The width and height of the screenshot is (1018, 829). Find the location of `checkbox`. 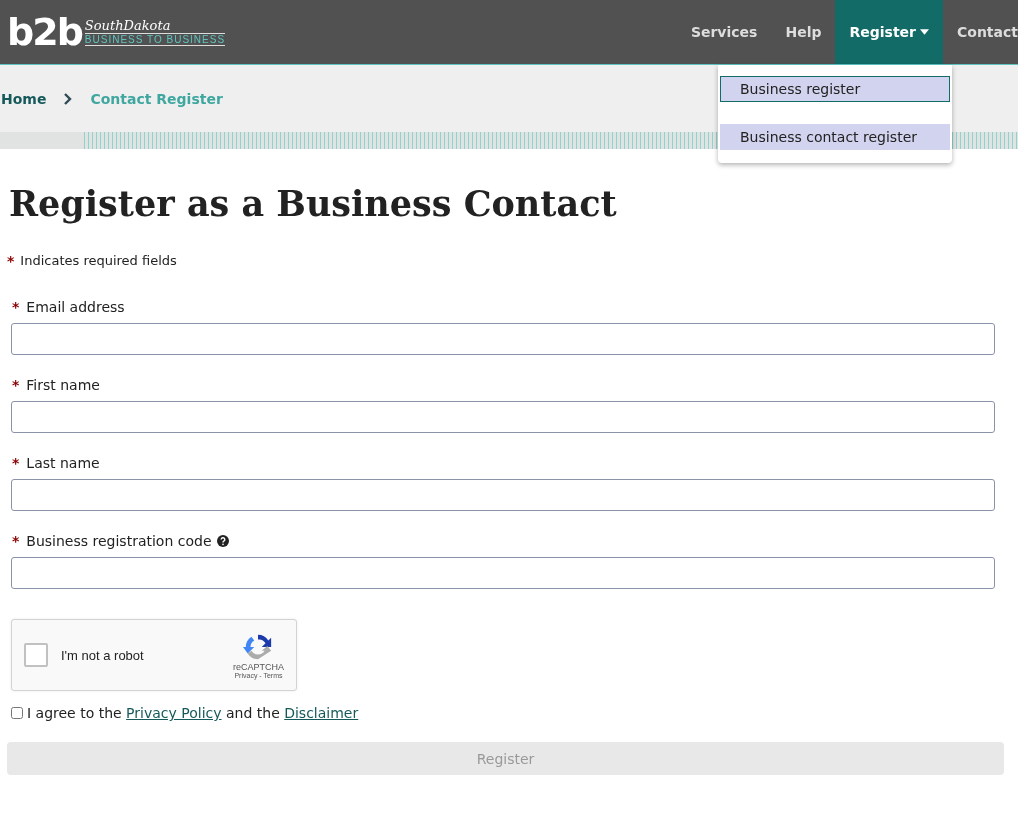

checkbox is located at coordinates (17, 713).